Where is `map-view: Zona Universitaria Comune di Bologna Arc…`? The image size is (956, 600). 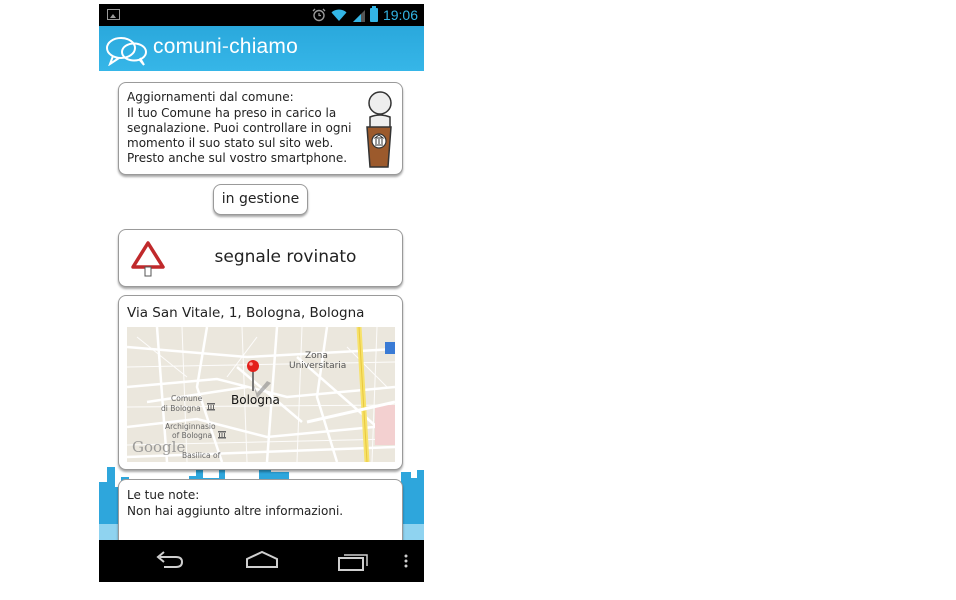
map-view: Zona Universitaria Comune di Bologna Arc… is located at coordinates (261, 394).